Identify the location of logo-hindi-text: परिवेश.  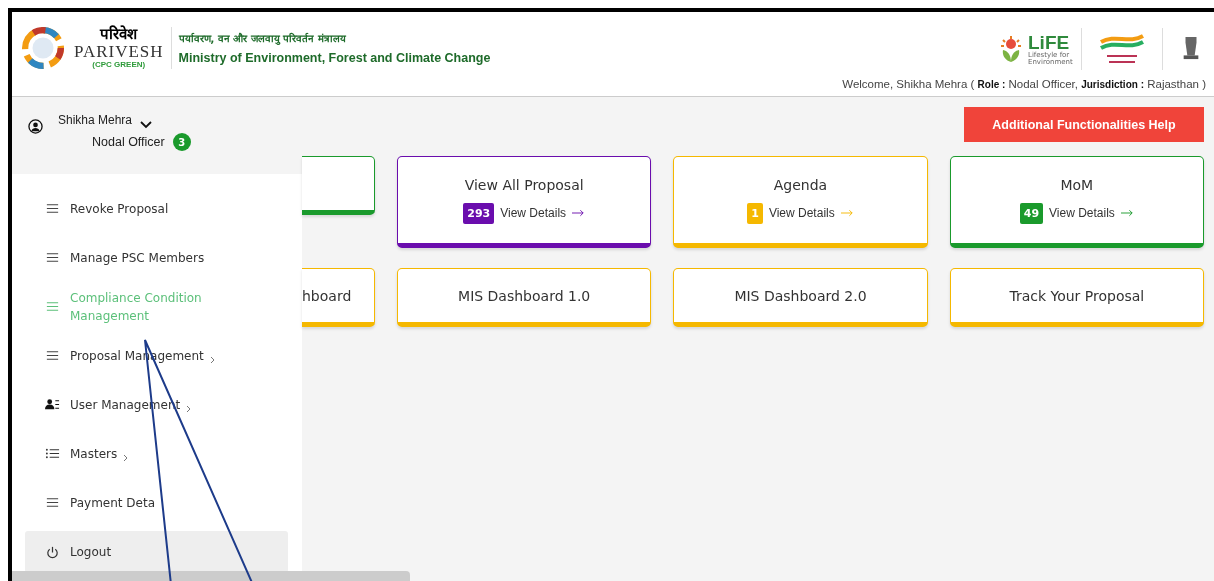
(119, 35).